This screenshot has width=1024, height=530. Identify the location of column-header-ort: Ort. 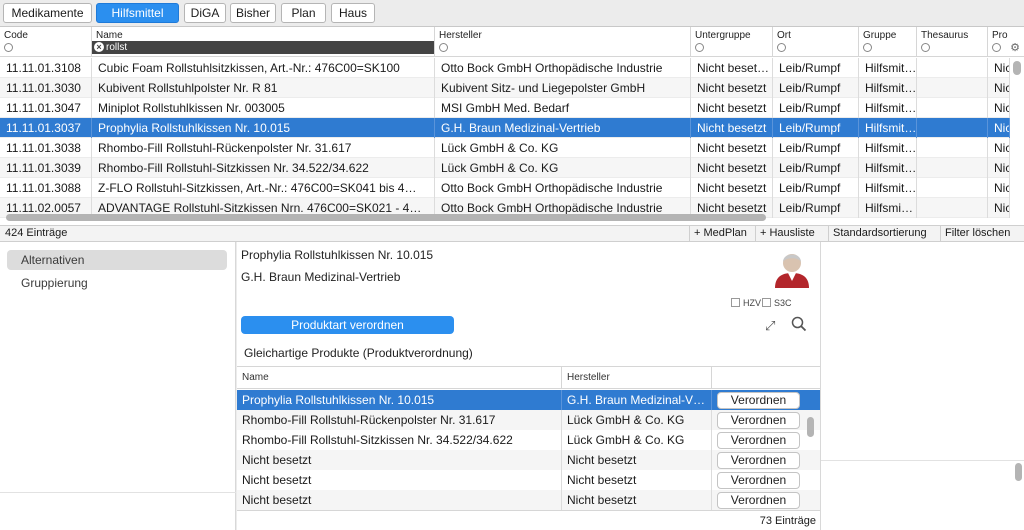
(816, 42).